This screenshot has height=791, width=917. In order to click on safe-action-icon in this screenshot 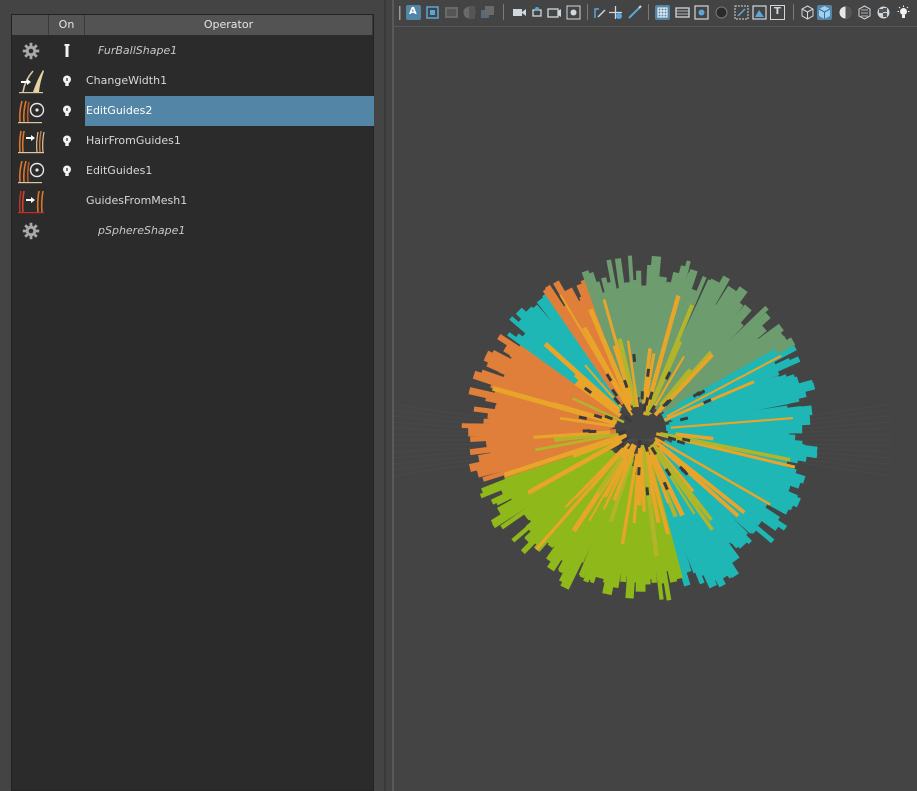, I will do `click(599, 12)`.